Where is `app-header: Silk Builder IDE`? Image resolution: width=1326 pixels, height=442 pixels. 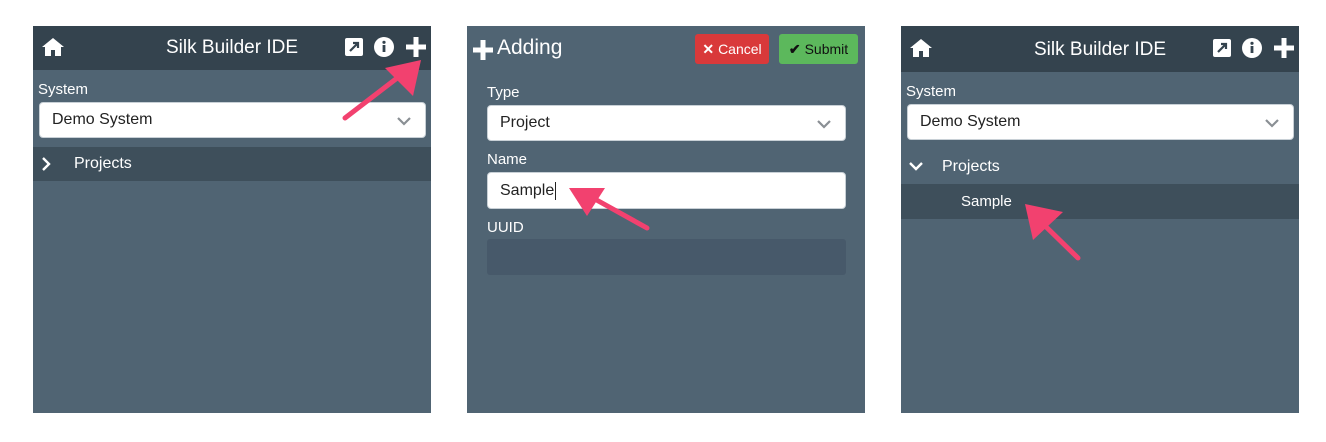 app-header: Silk Builder IDE is located at coordinates (1100, 49).